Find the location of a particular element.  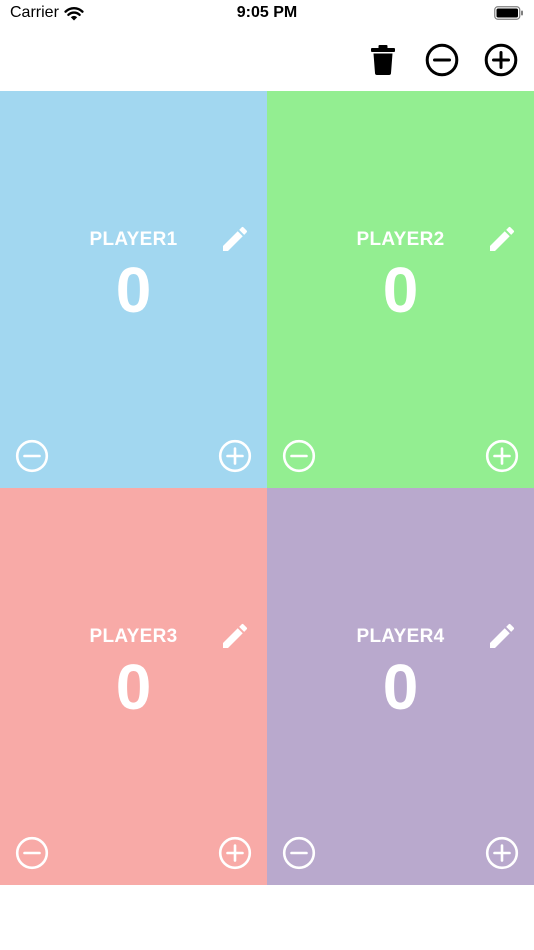

carrier-label: Carrier is located at coordinates (34, 12).